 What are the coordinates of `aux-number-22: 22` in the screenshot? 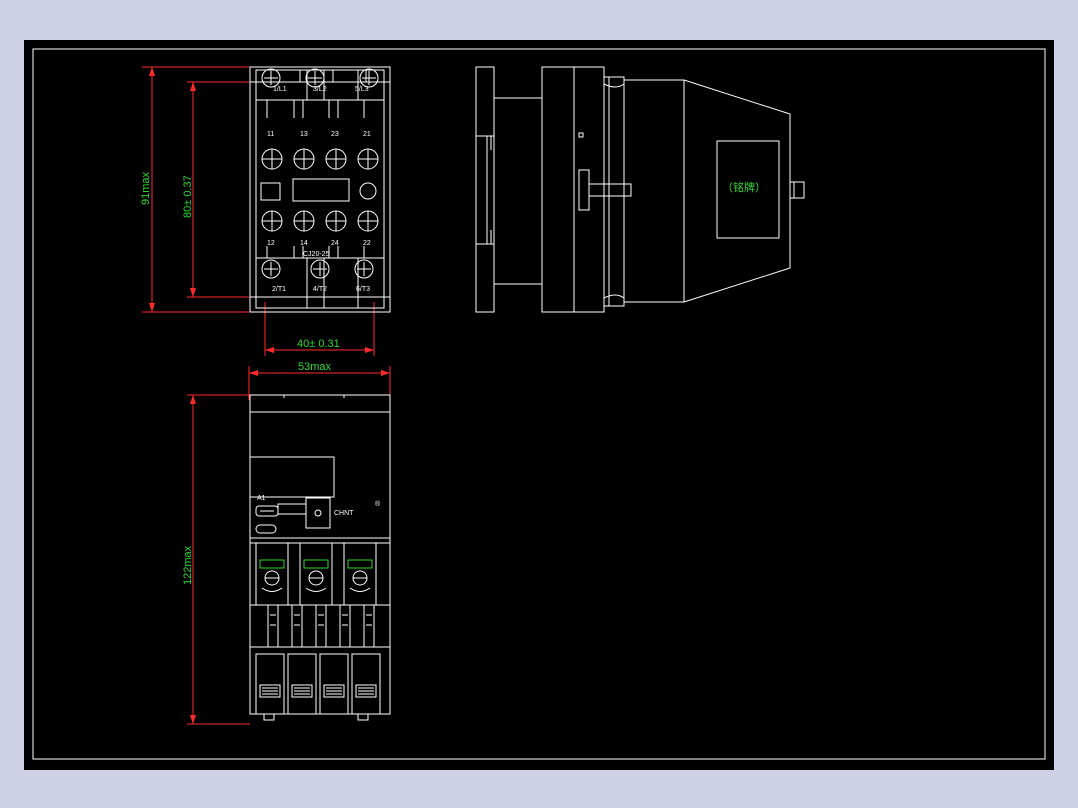 It's located at (367, 243).